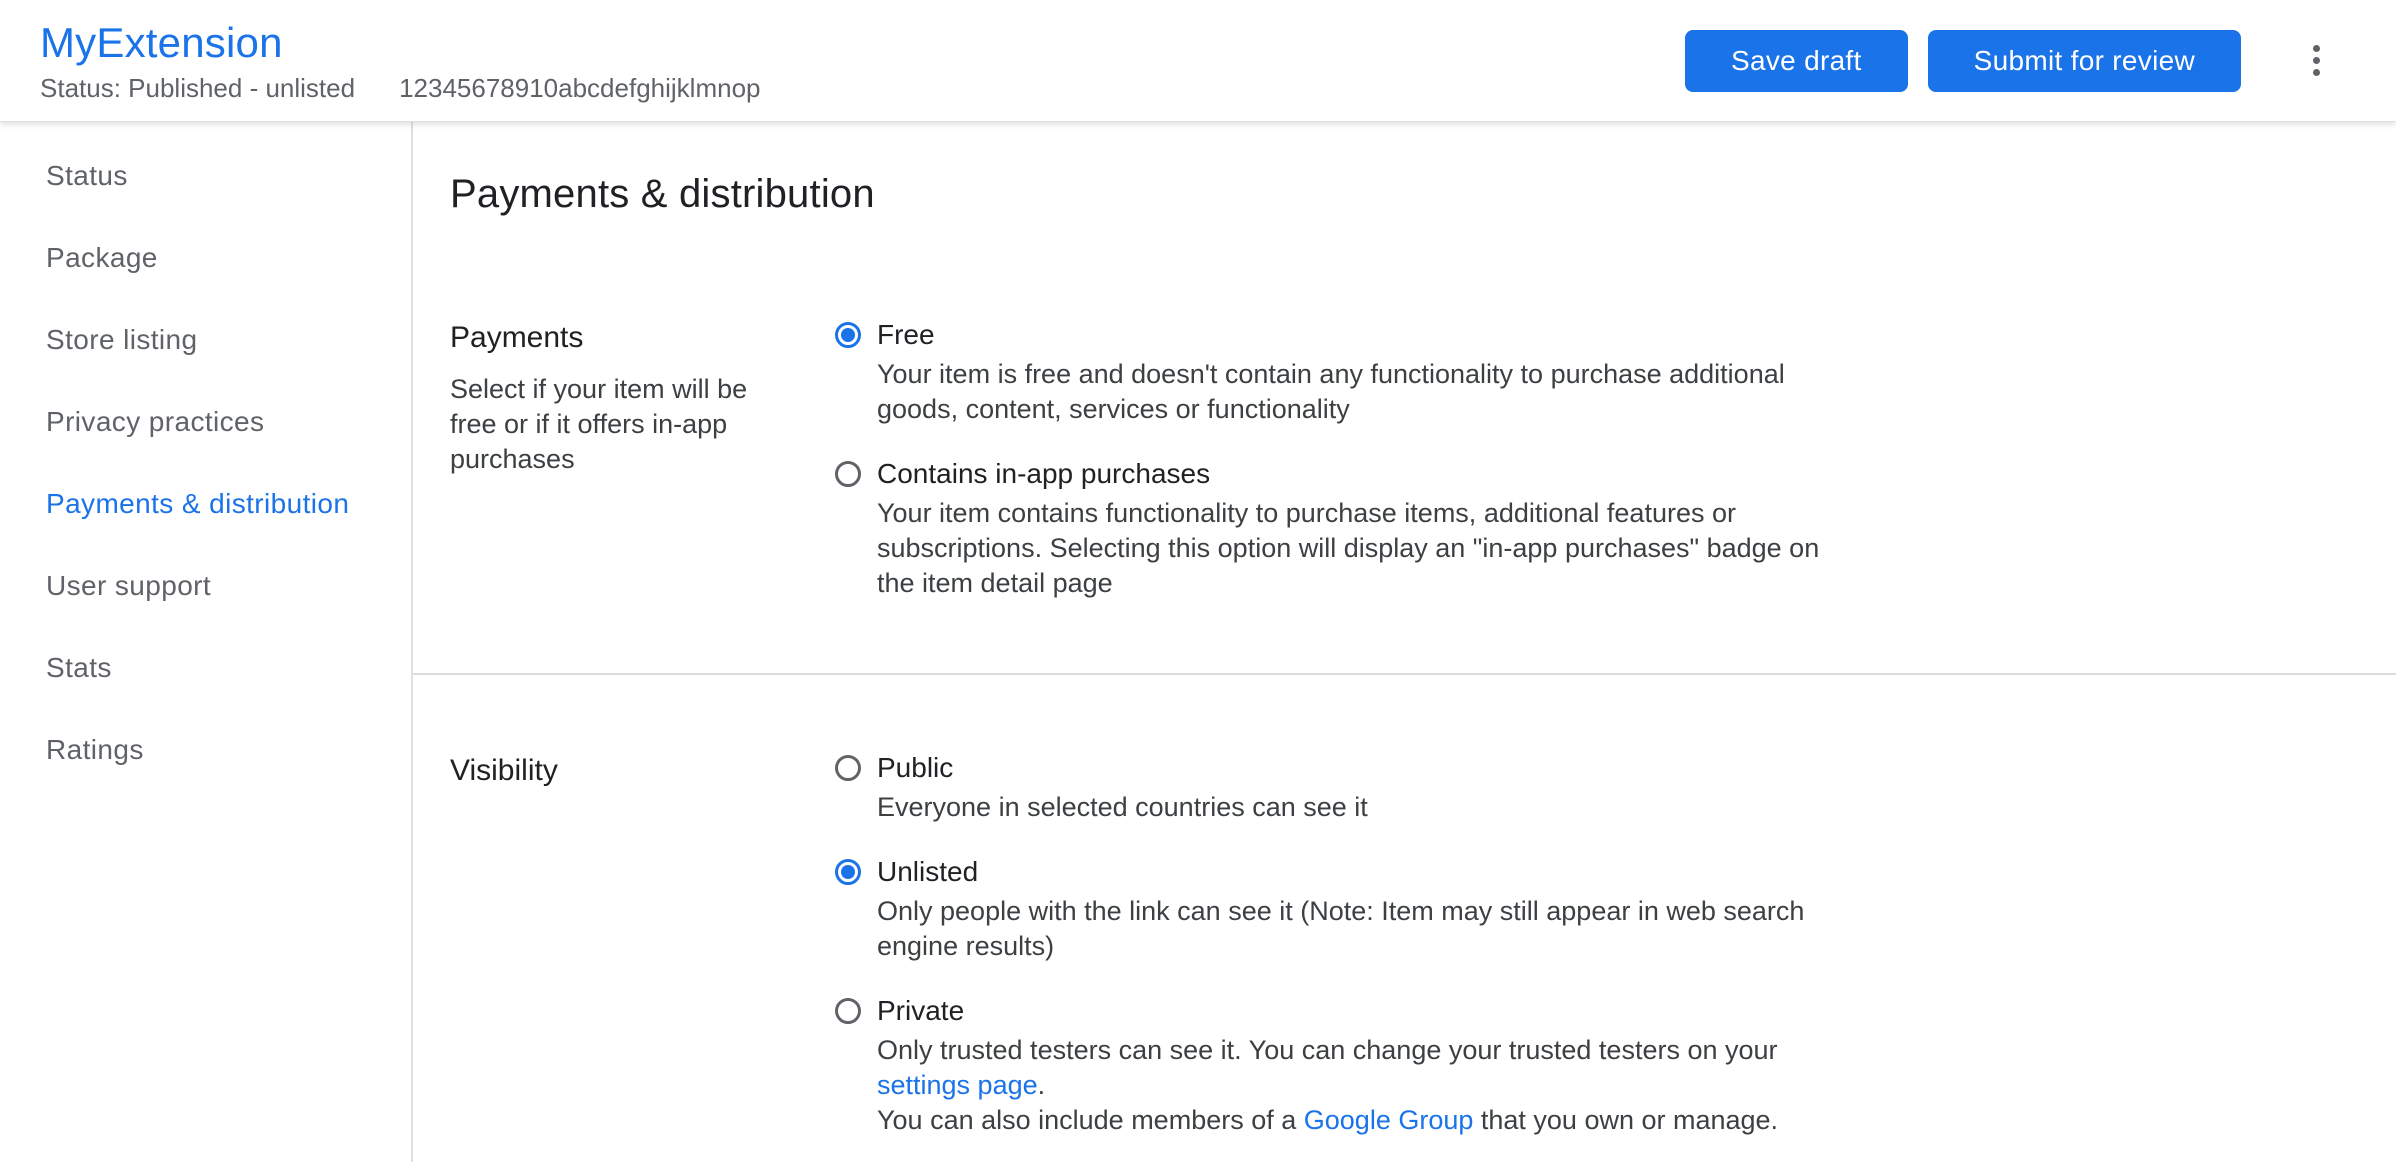 The image size is (2396, 1162). I want to click on sidebar-item-label: Payments & distribution, so click(198, 503).